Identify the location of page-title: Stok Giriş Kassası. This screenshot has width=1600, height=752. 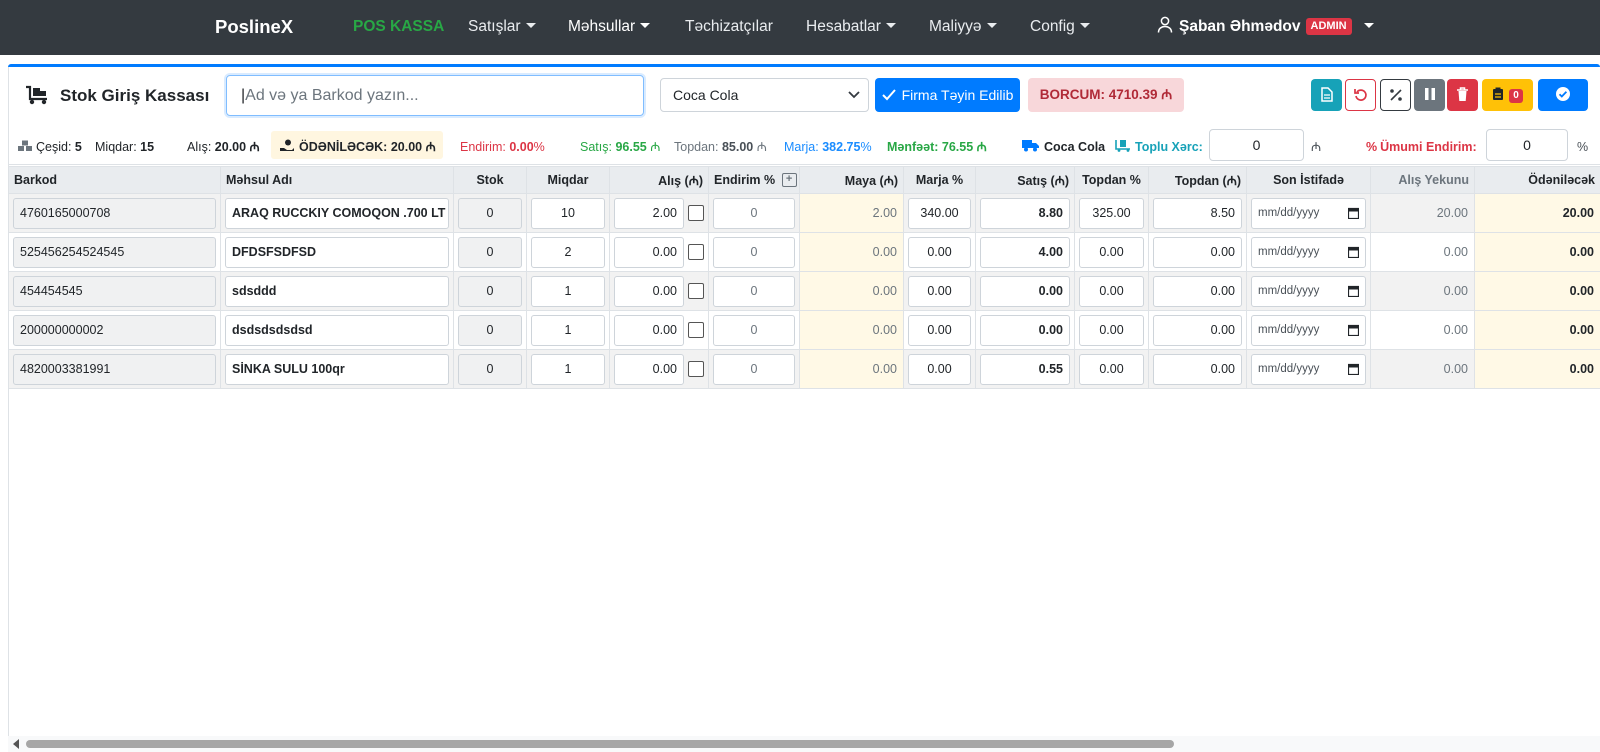
(135, 95).